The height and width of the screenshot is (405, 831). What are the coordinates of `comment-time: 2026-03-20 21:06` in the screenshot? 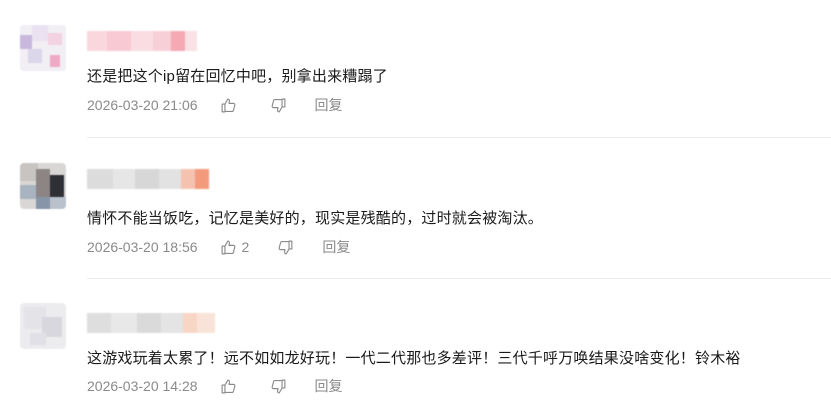 It's located at (142, 105).